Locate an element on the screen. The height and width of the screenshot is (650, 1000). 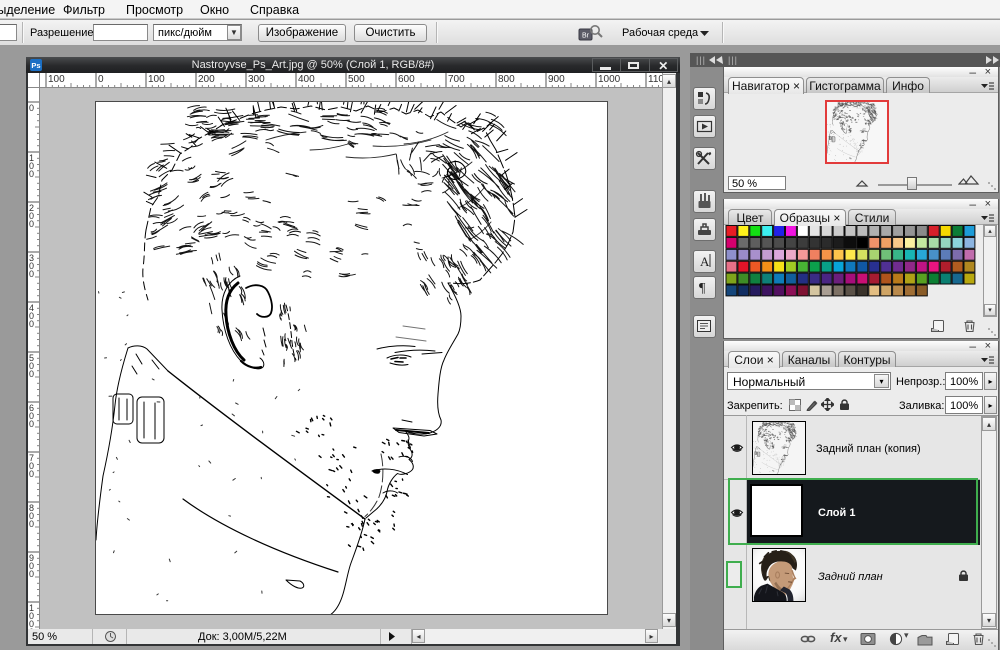
svg-text: A is located at coordinates (705, 261).